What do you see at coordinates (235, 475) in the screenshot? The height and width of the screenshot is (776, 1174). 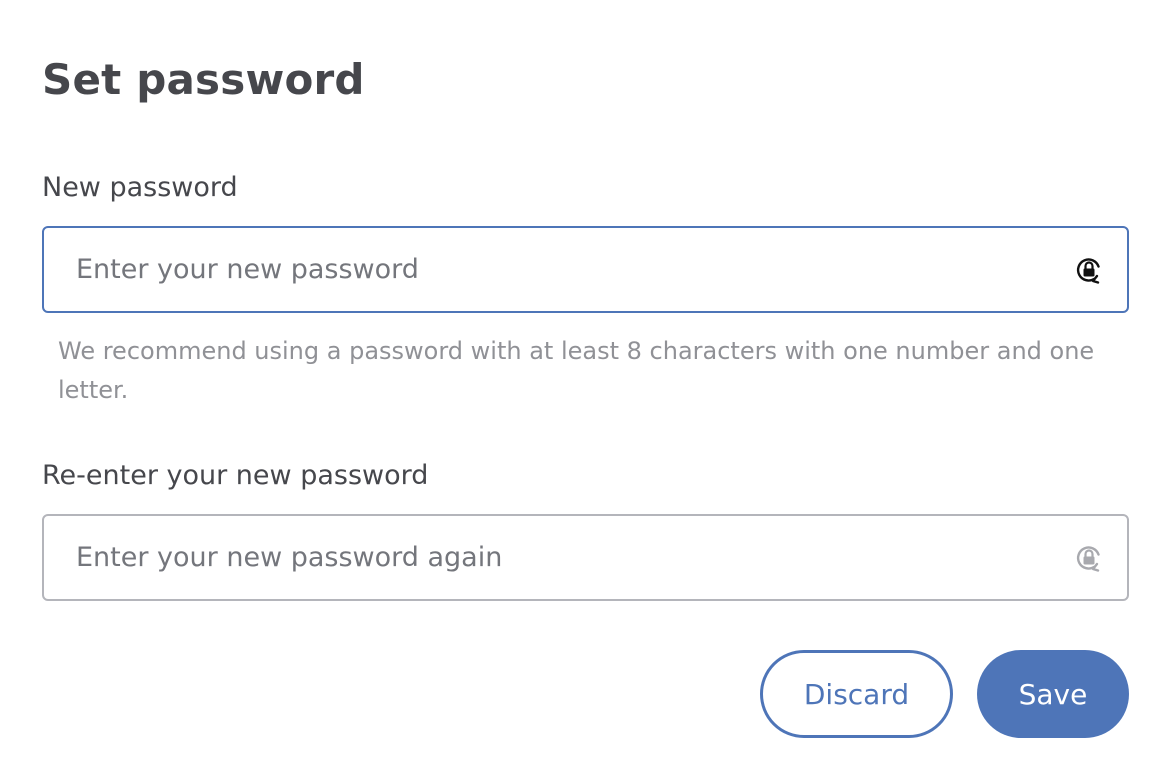 I see `confirm-password-label: Re-enter your new password` at bounding box center [235, 475].